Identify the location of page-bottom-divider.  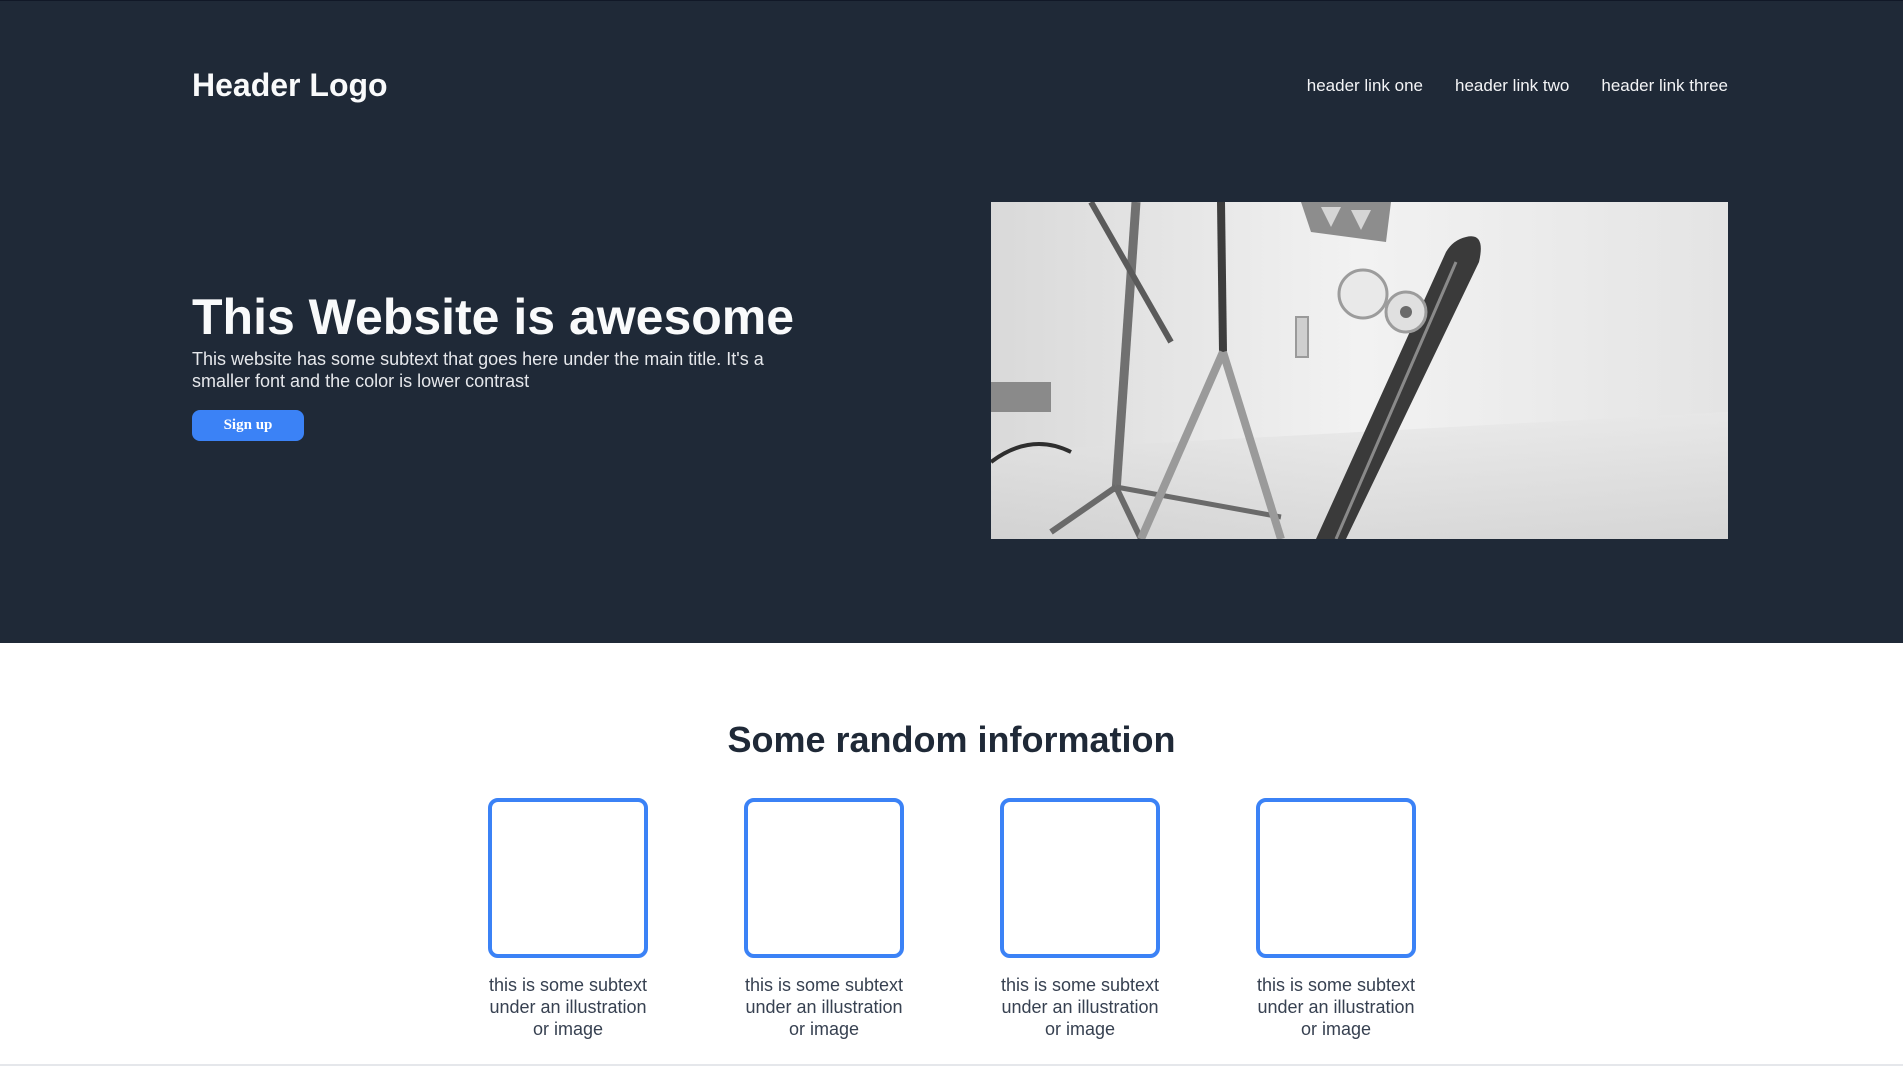
(951, 1065).